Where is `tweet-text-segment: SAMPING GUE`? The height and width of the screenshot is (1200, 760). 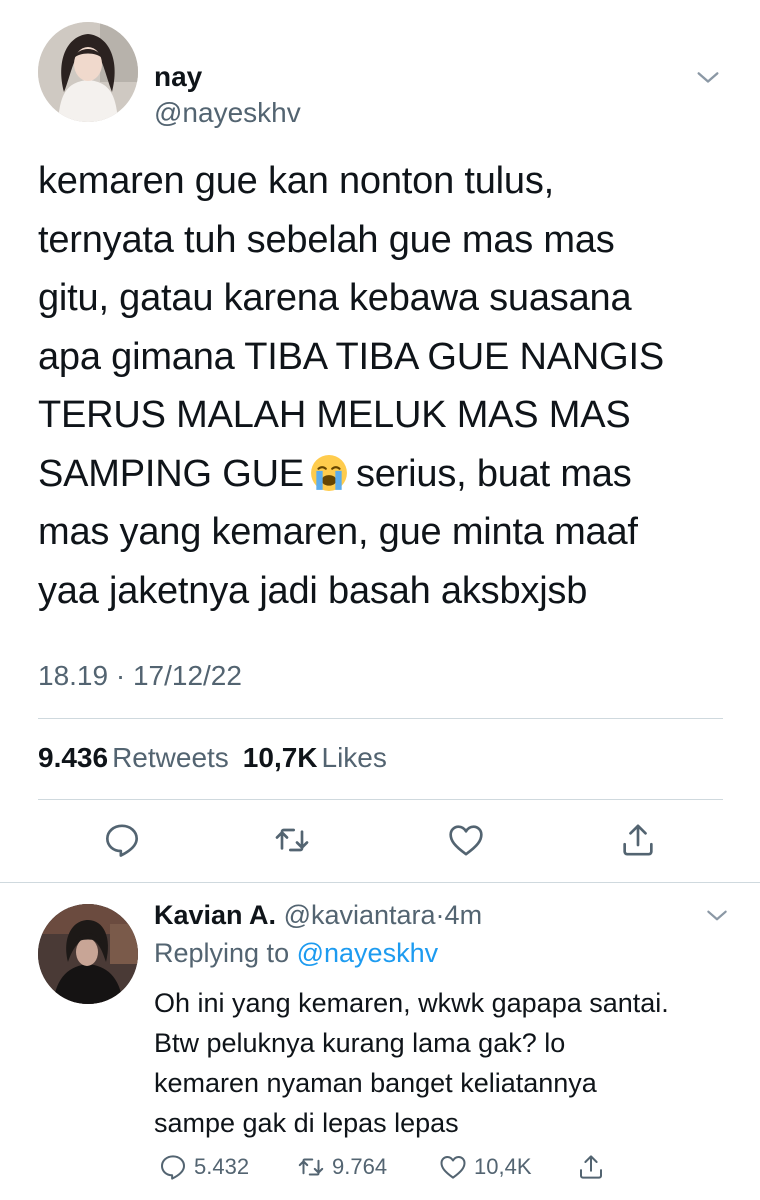
tweet-text-segment: SAMPING GUE is located at coordinates (171, 473).